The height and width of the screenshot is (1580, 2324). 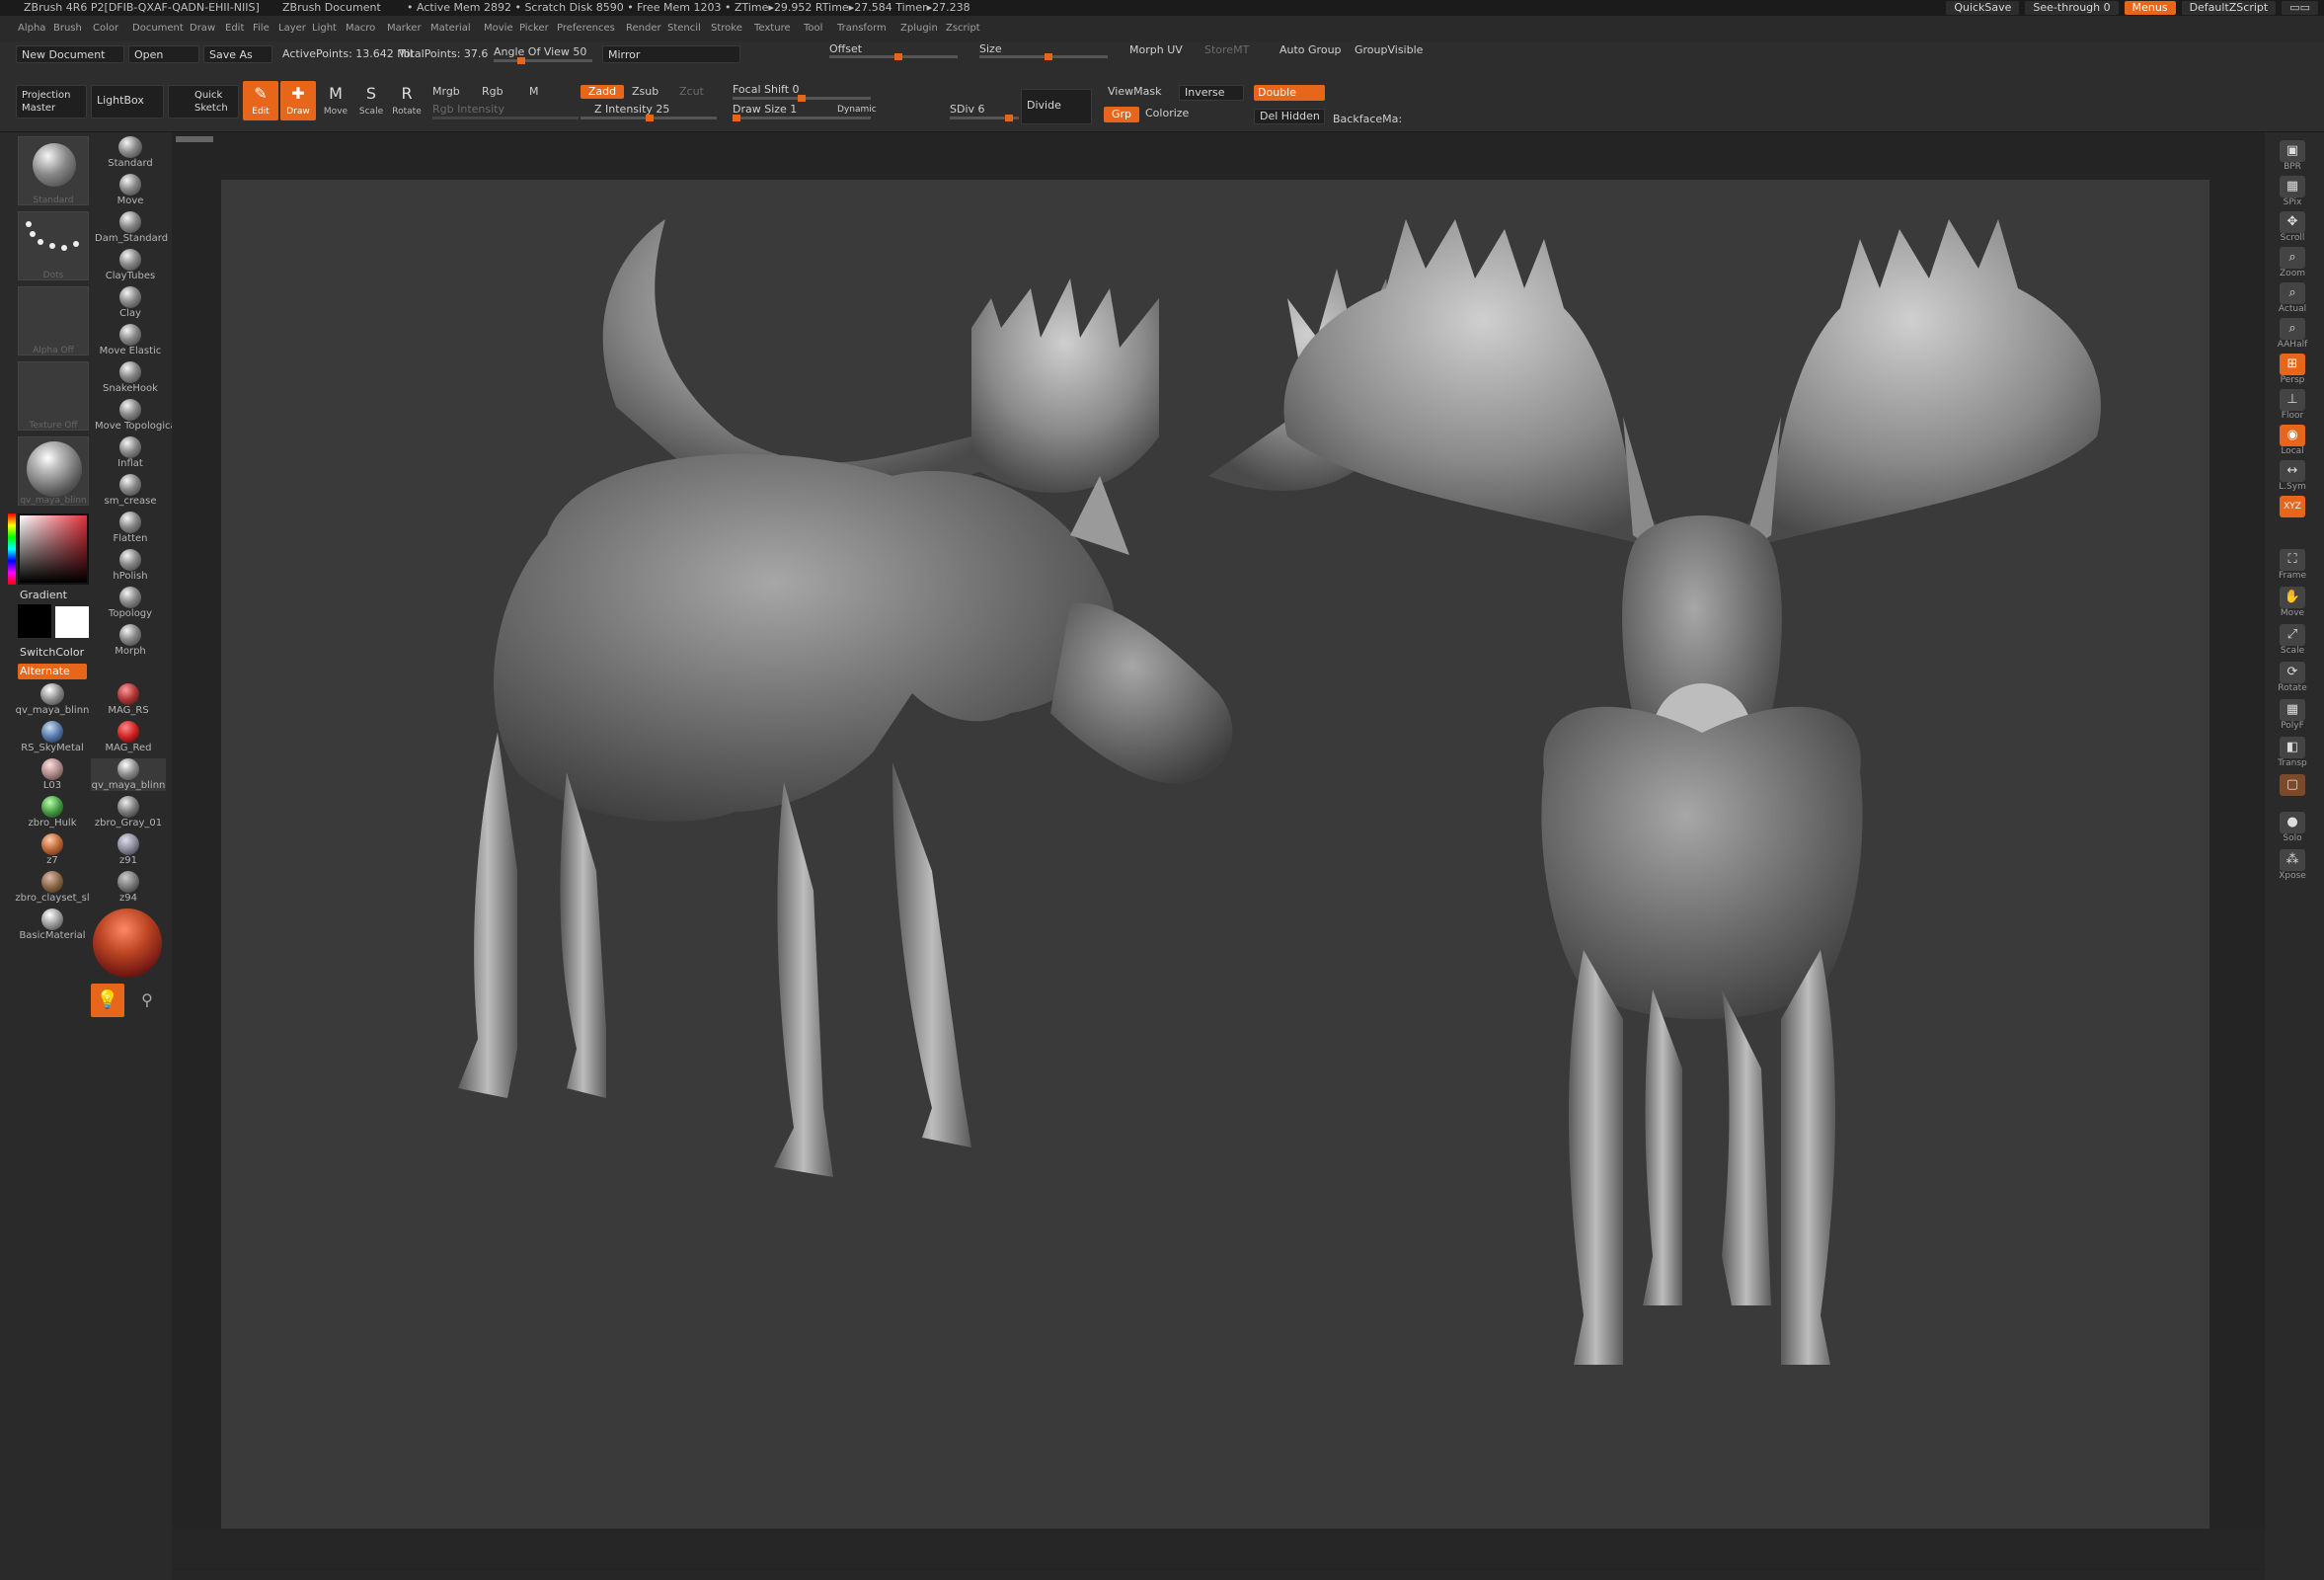 I want to click on lsym-button: ↔ L.Sym, so click(x=2292, y=477).